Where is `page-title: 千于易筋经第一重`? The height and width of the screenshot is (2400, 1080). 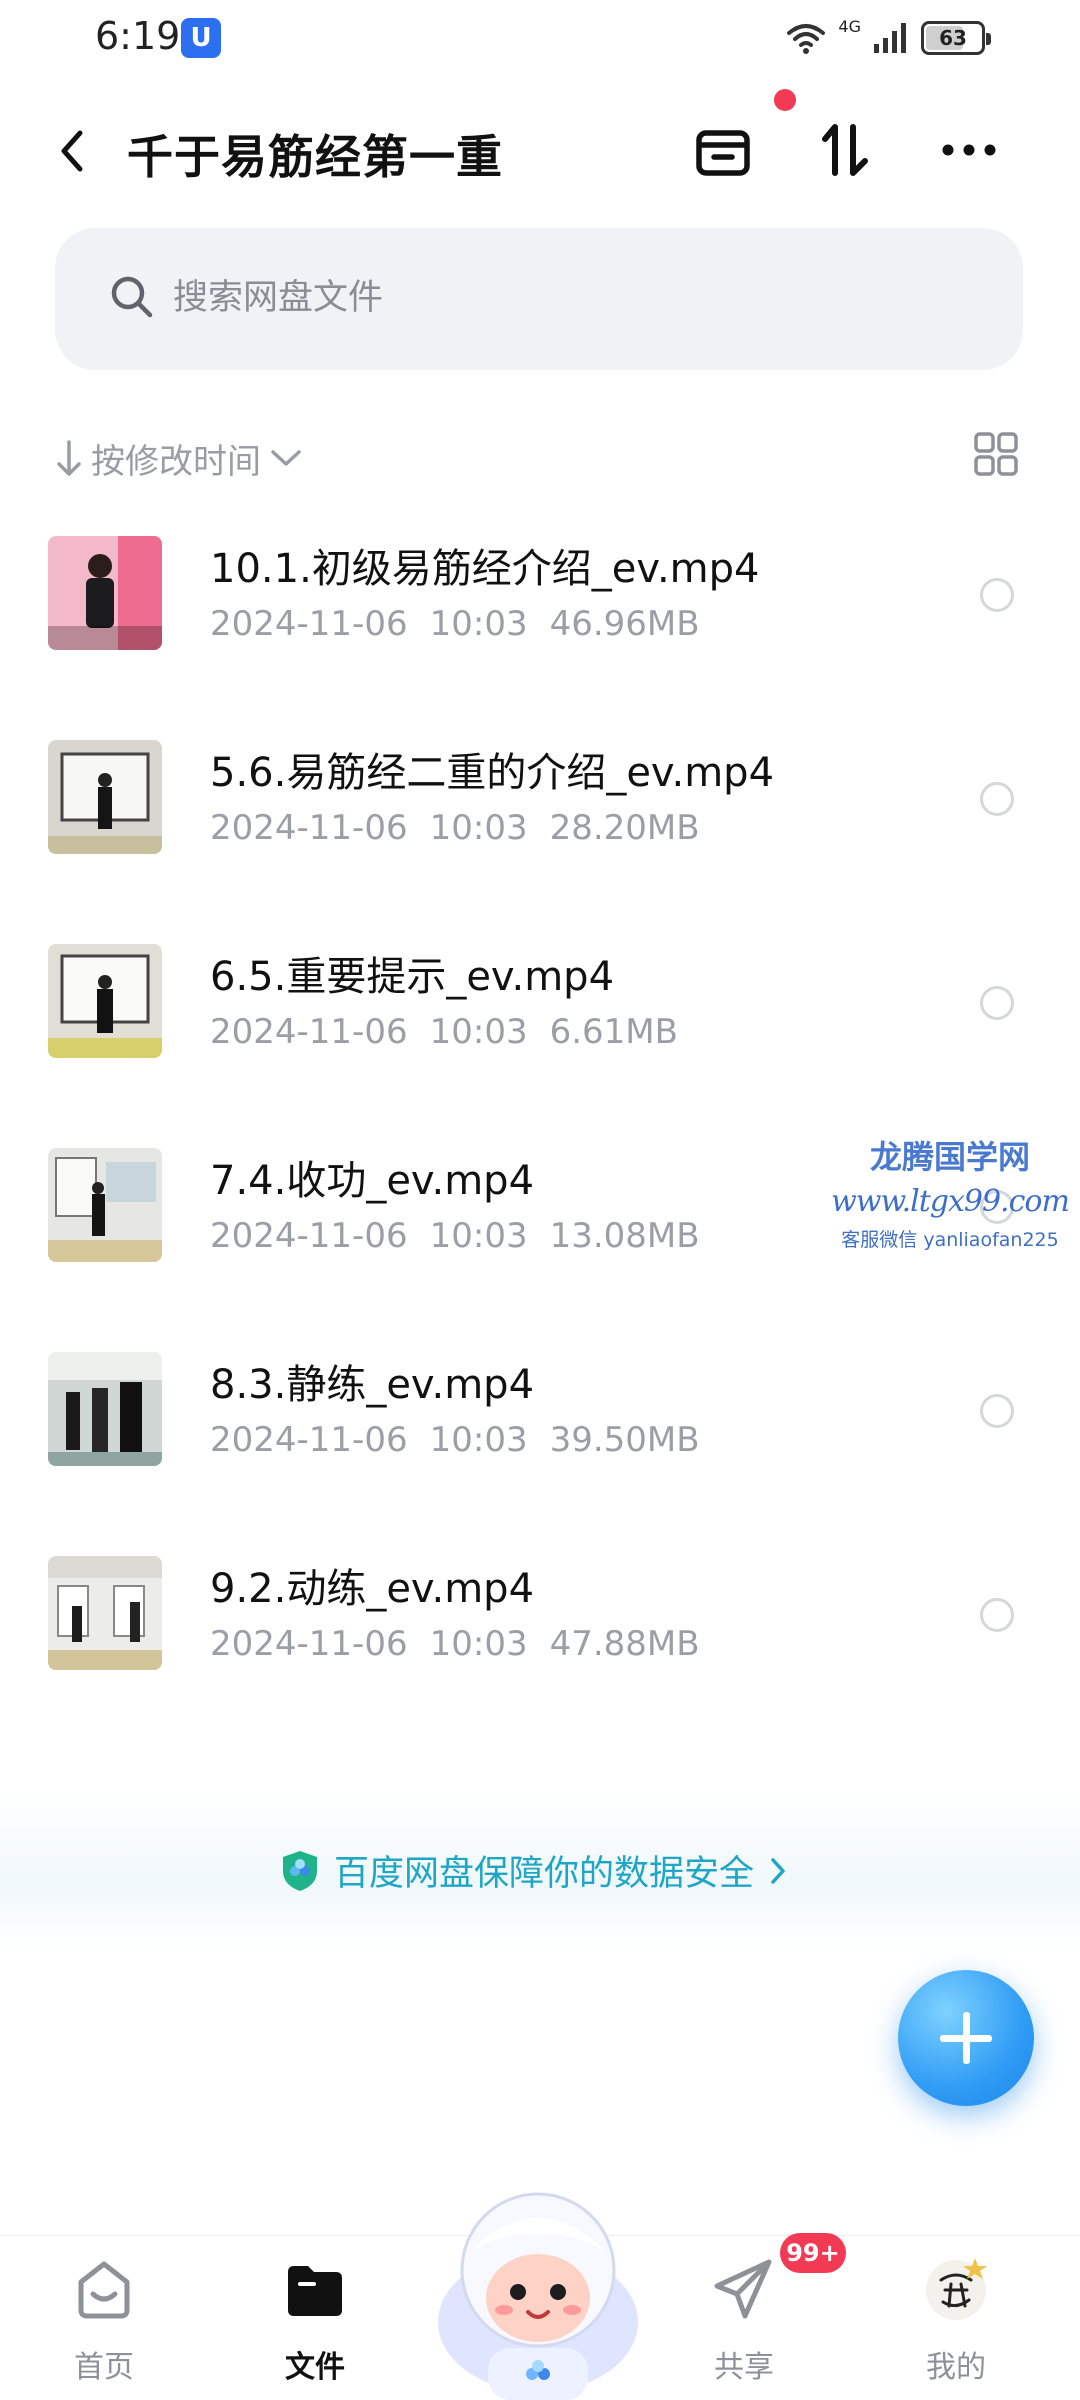
page-title: 千于易筋经第一重 is located at coordinates (315, 157).